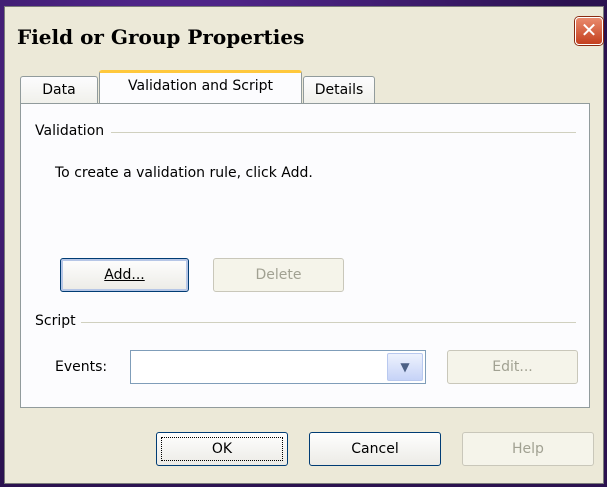 This screenshot has width=607, height=487. I want to click on tab-details: Details, so click(339, 90).